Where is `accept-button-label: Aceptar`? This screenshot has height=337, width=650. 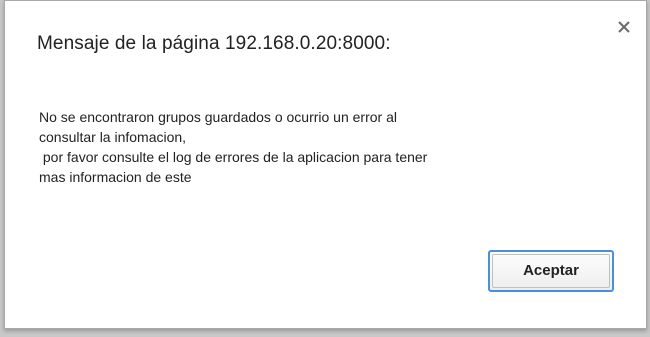 accept-button-label: Aceptar is located at coordinates (551, 270).